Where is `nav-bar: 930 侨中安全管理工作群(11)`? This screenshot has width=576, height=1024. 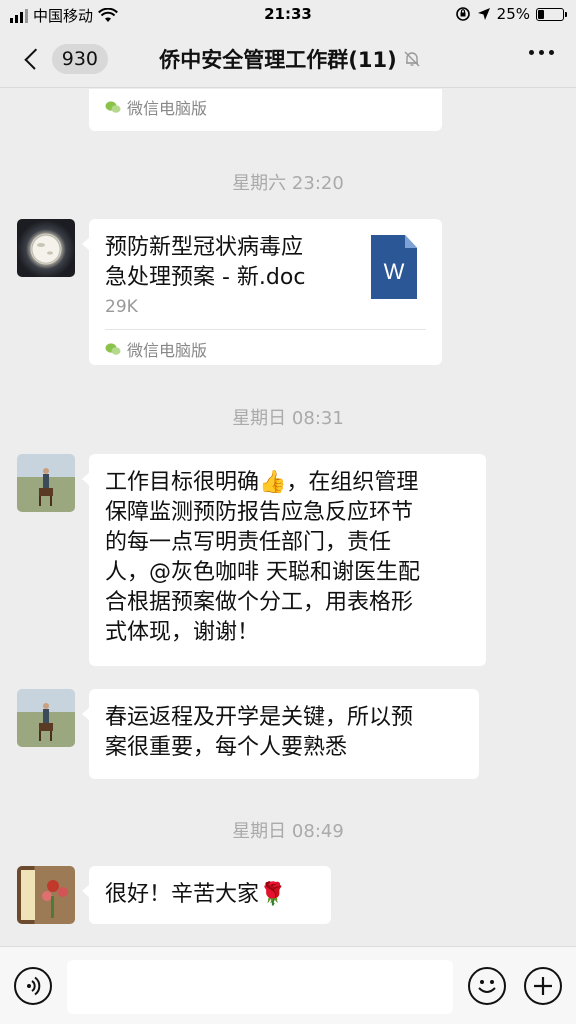
nav-bar: 930 侨中安全管理工作群(11) is located at coordinates (288, 59).